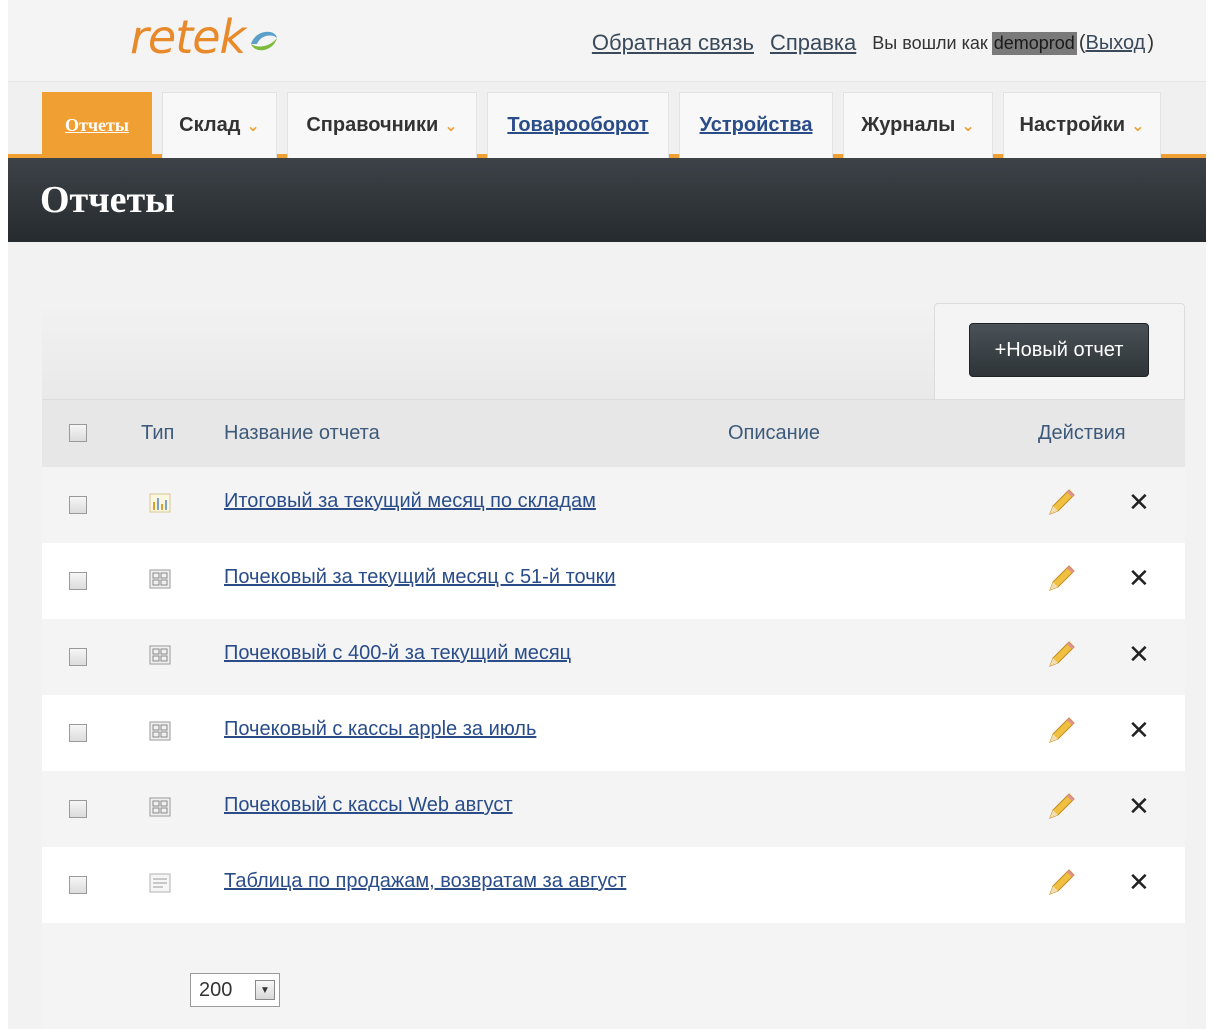 Image resolution: width=1214 pixels, height=1029 pixels. What do you see at coordinates (908, 125) in the screenshot?
I see `tab-journals-label: Журналы` at bounding box center [908, 125].